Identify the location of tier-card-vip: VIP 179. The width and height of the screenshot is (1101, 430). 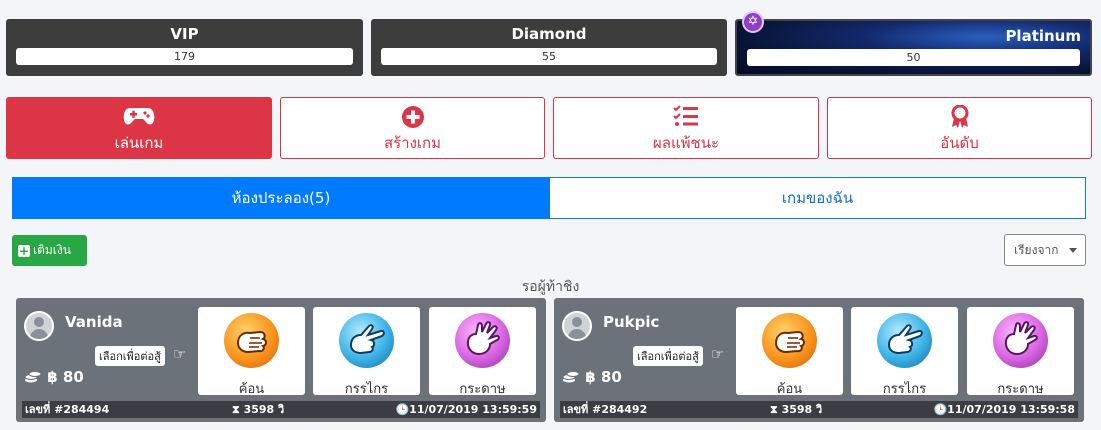
(184, 47).